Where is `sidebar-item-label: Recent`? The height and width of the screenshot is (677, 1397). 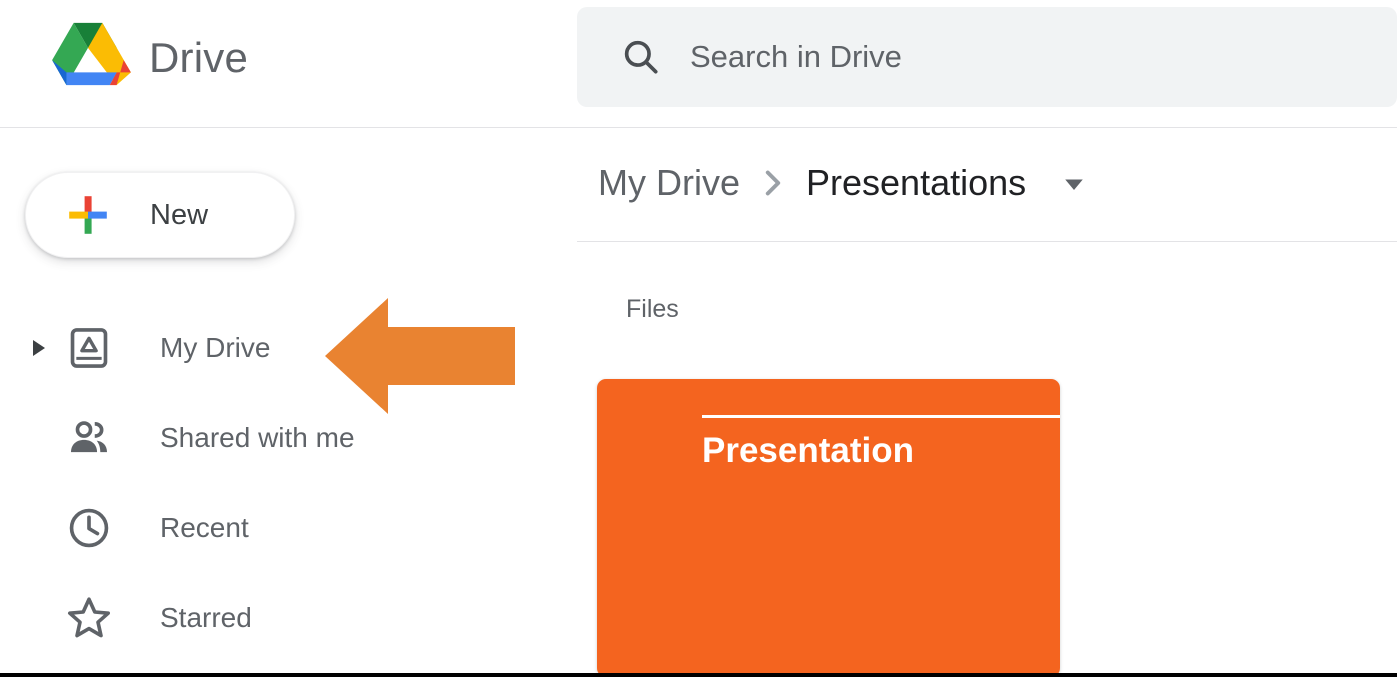
sidebar-item-label: Recent is located at coordinates (204, 527).